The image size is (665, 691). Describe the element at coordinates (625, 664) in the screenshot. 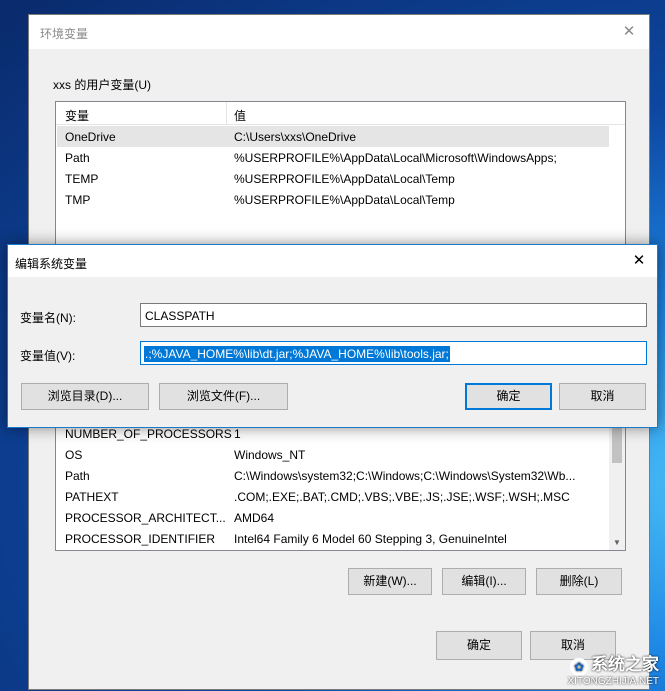

I see `watermark-brand: 系统之家` at that location.